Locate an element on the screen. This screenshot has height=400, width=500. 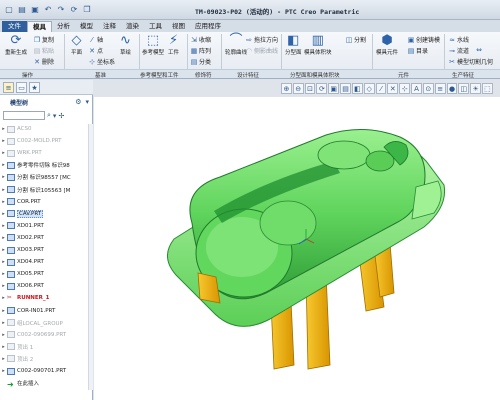
tree-node: ▸ 顶出 1 is located at coordinates (44, 347).